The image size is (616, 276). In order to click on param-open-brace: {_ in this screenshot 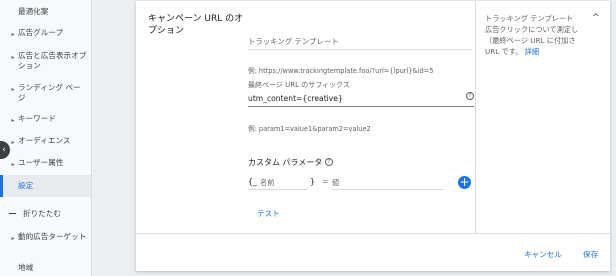, I will do `click(252, 181)`.